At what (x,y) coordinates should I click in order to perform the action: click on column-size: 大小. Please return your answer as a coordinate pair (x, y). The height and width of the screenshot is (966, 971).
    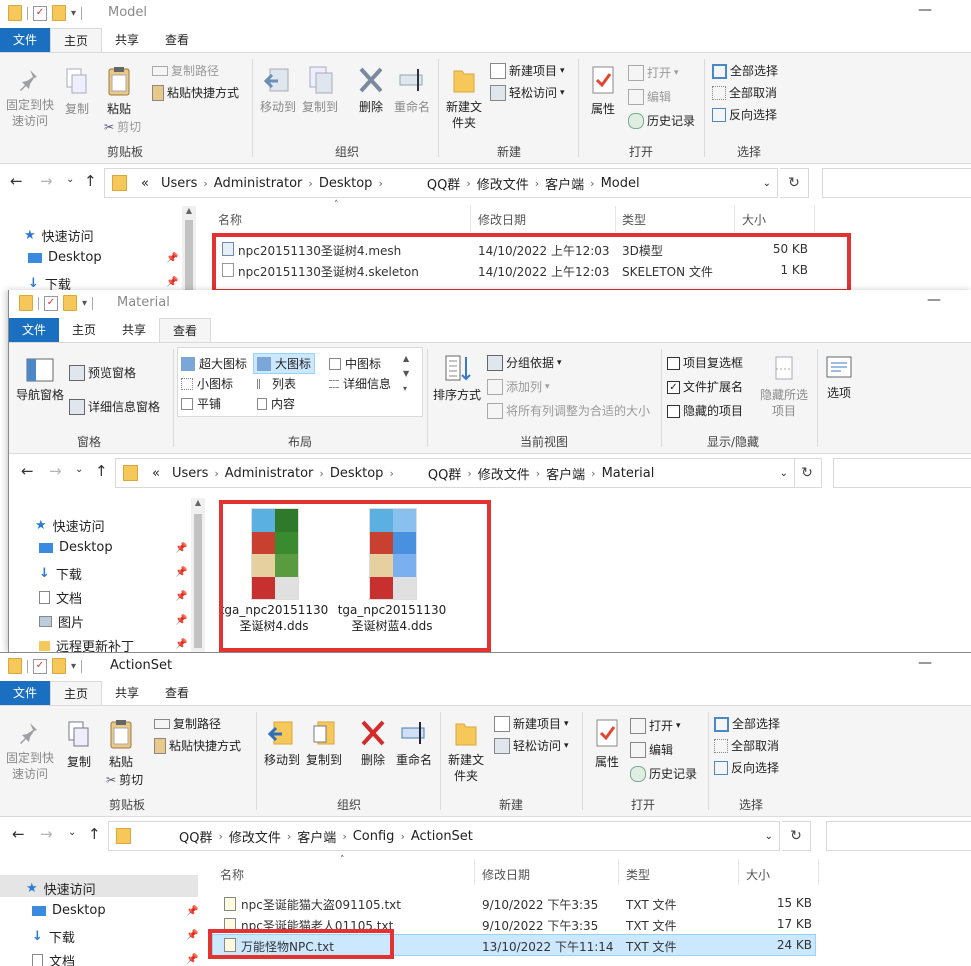
    Looking at the image, I should click on (758, 874).